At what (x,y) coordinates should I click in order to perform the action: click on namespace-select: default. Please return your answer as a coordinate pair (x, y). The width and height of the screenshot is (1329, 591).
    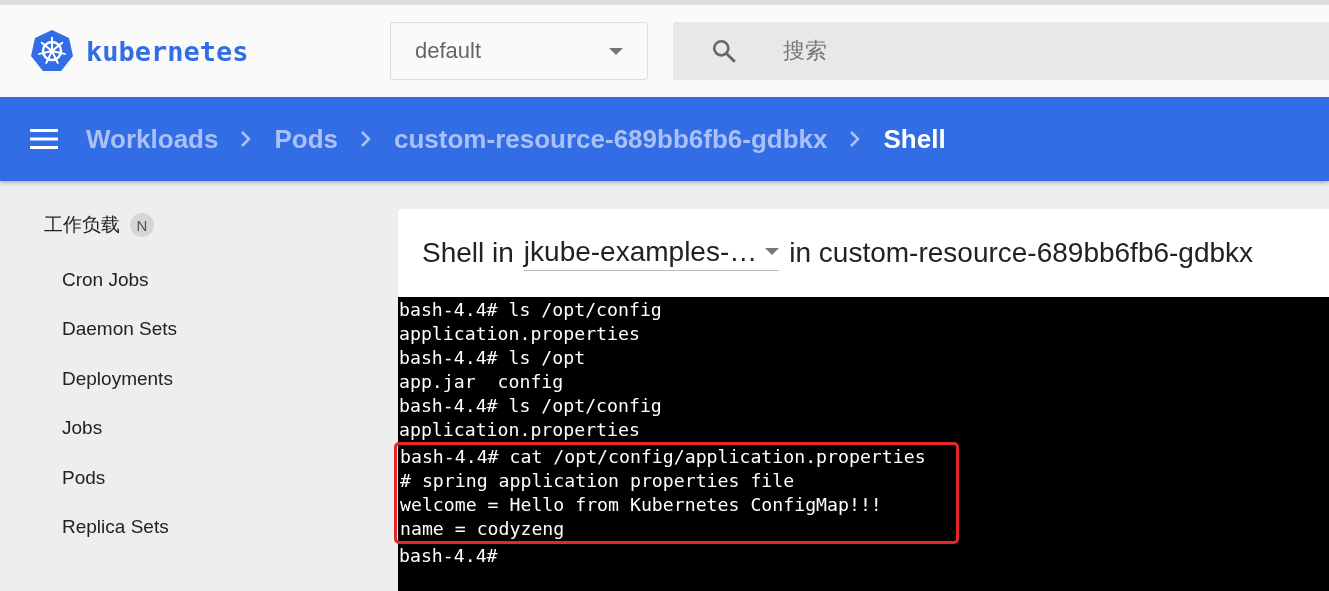
    Looking at the image, I should click on (519, 51).